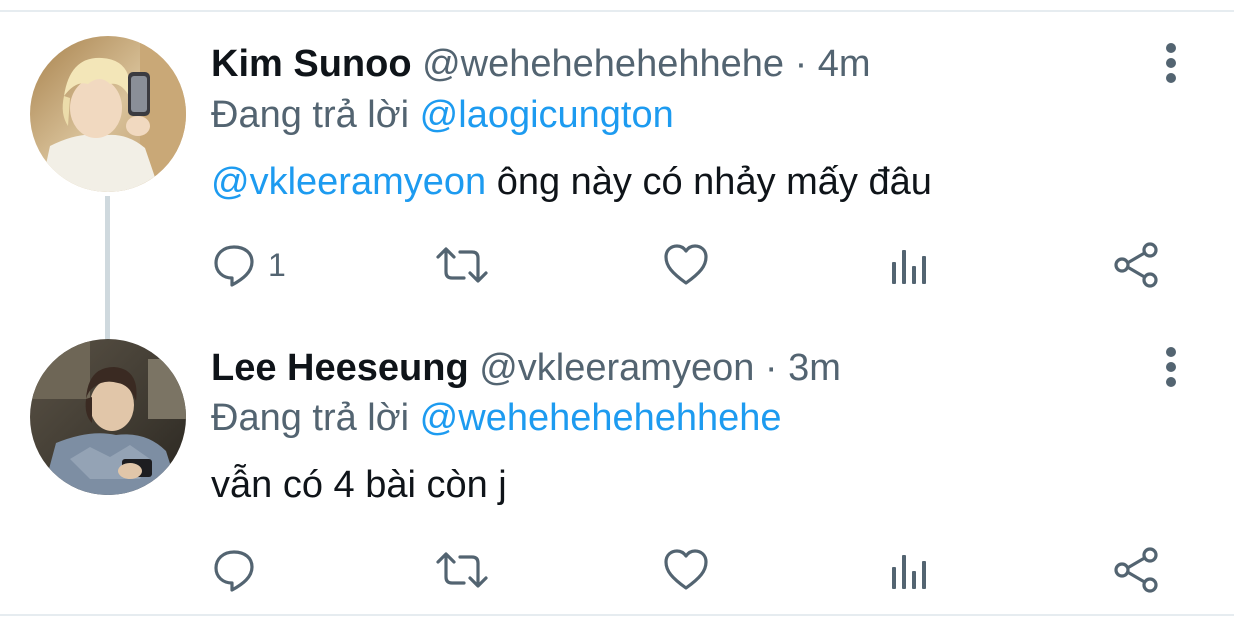  I want to click on reply-button: 1, so click(249, 265).